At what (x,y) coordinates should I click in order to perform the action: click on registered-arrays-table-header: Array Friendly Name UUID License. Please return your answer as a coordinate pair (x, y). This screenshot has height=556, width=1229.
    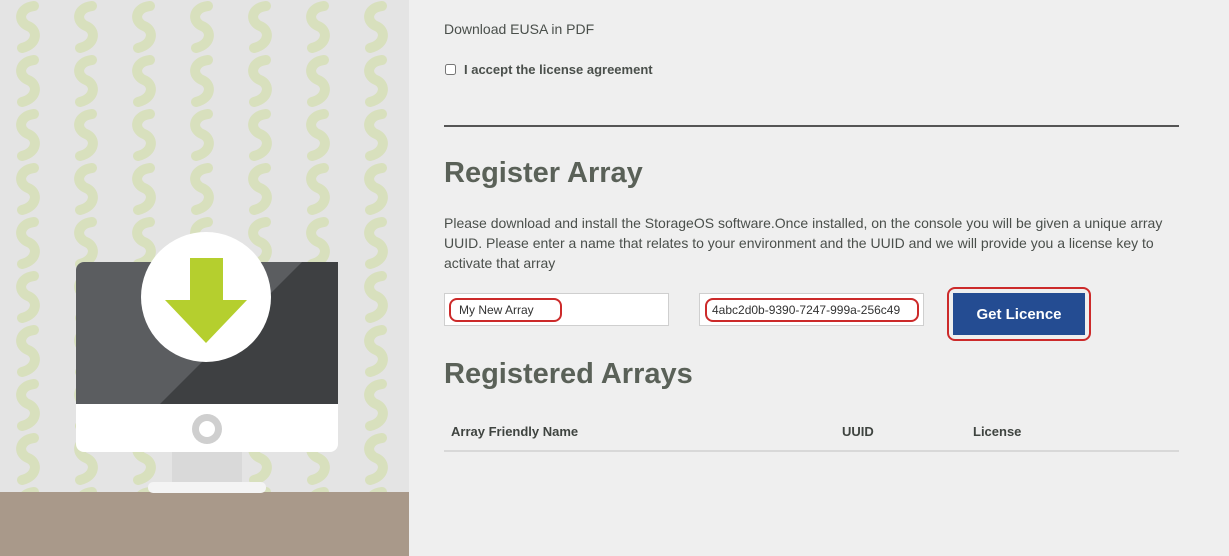
    Looking at the image, I should click on (811, 436).